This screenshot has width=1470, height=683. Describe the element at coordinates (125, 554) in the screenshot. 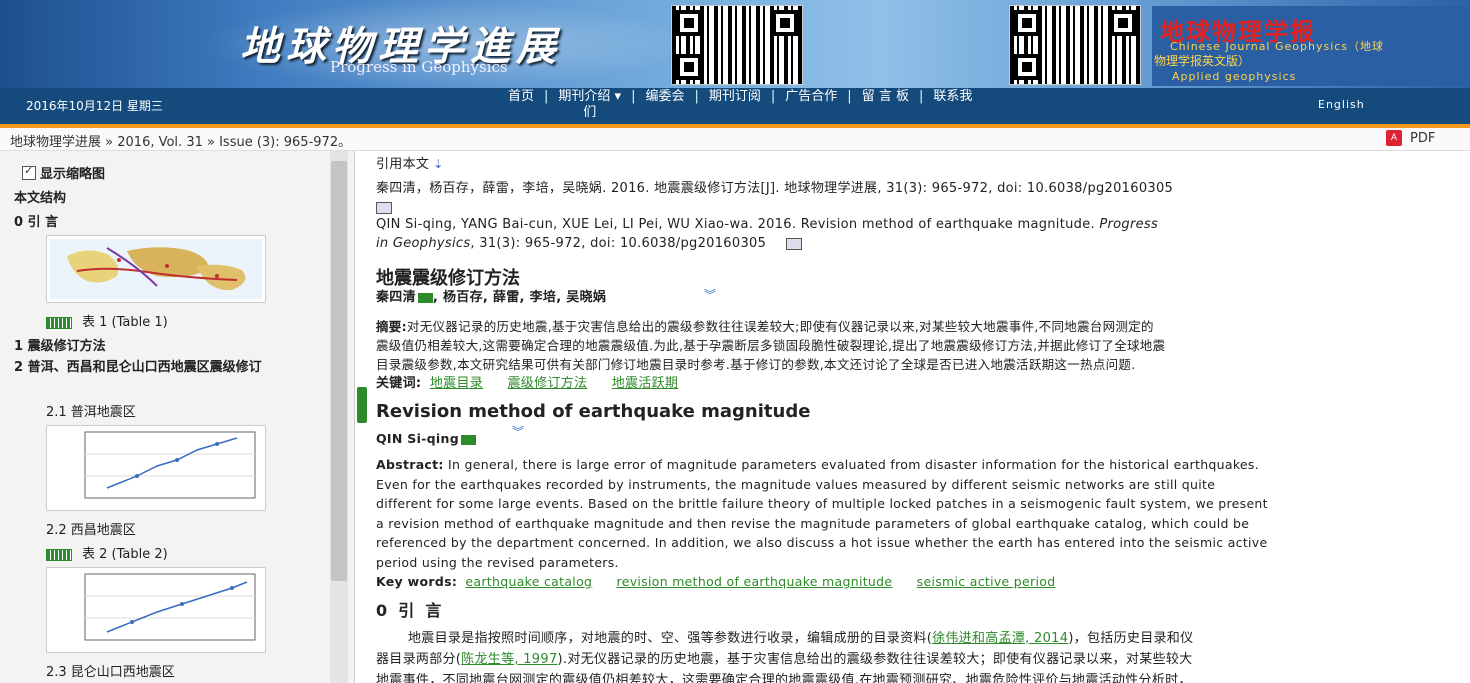

I see `toc-table-2-label: 表 2 (Table 2)` at that location.